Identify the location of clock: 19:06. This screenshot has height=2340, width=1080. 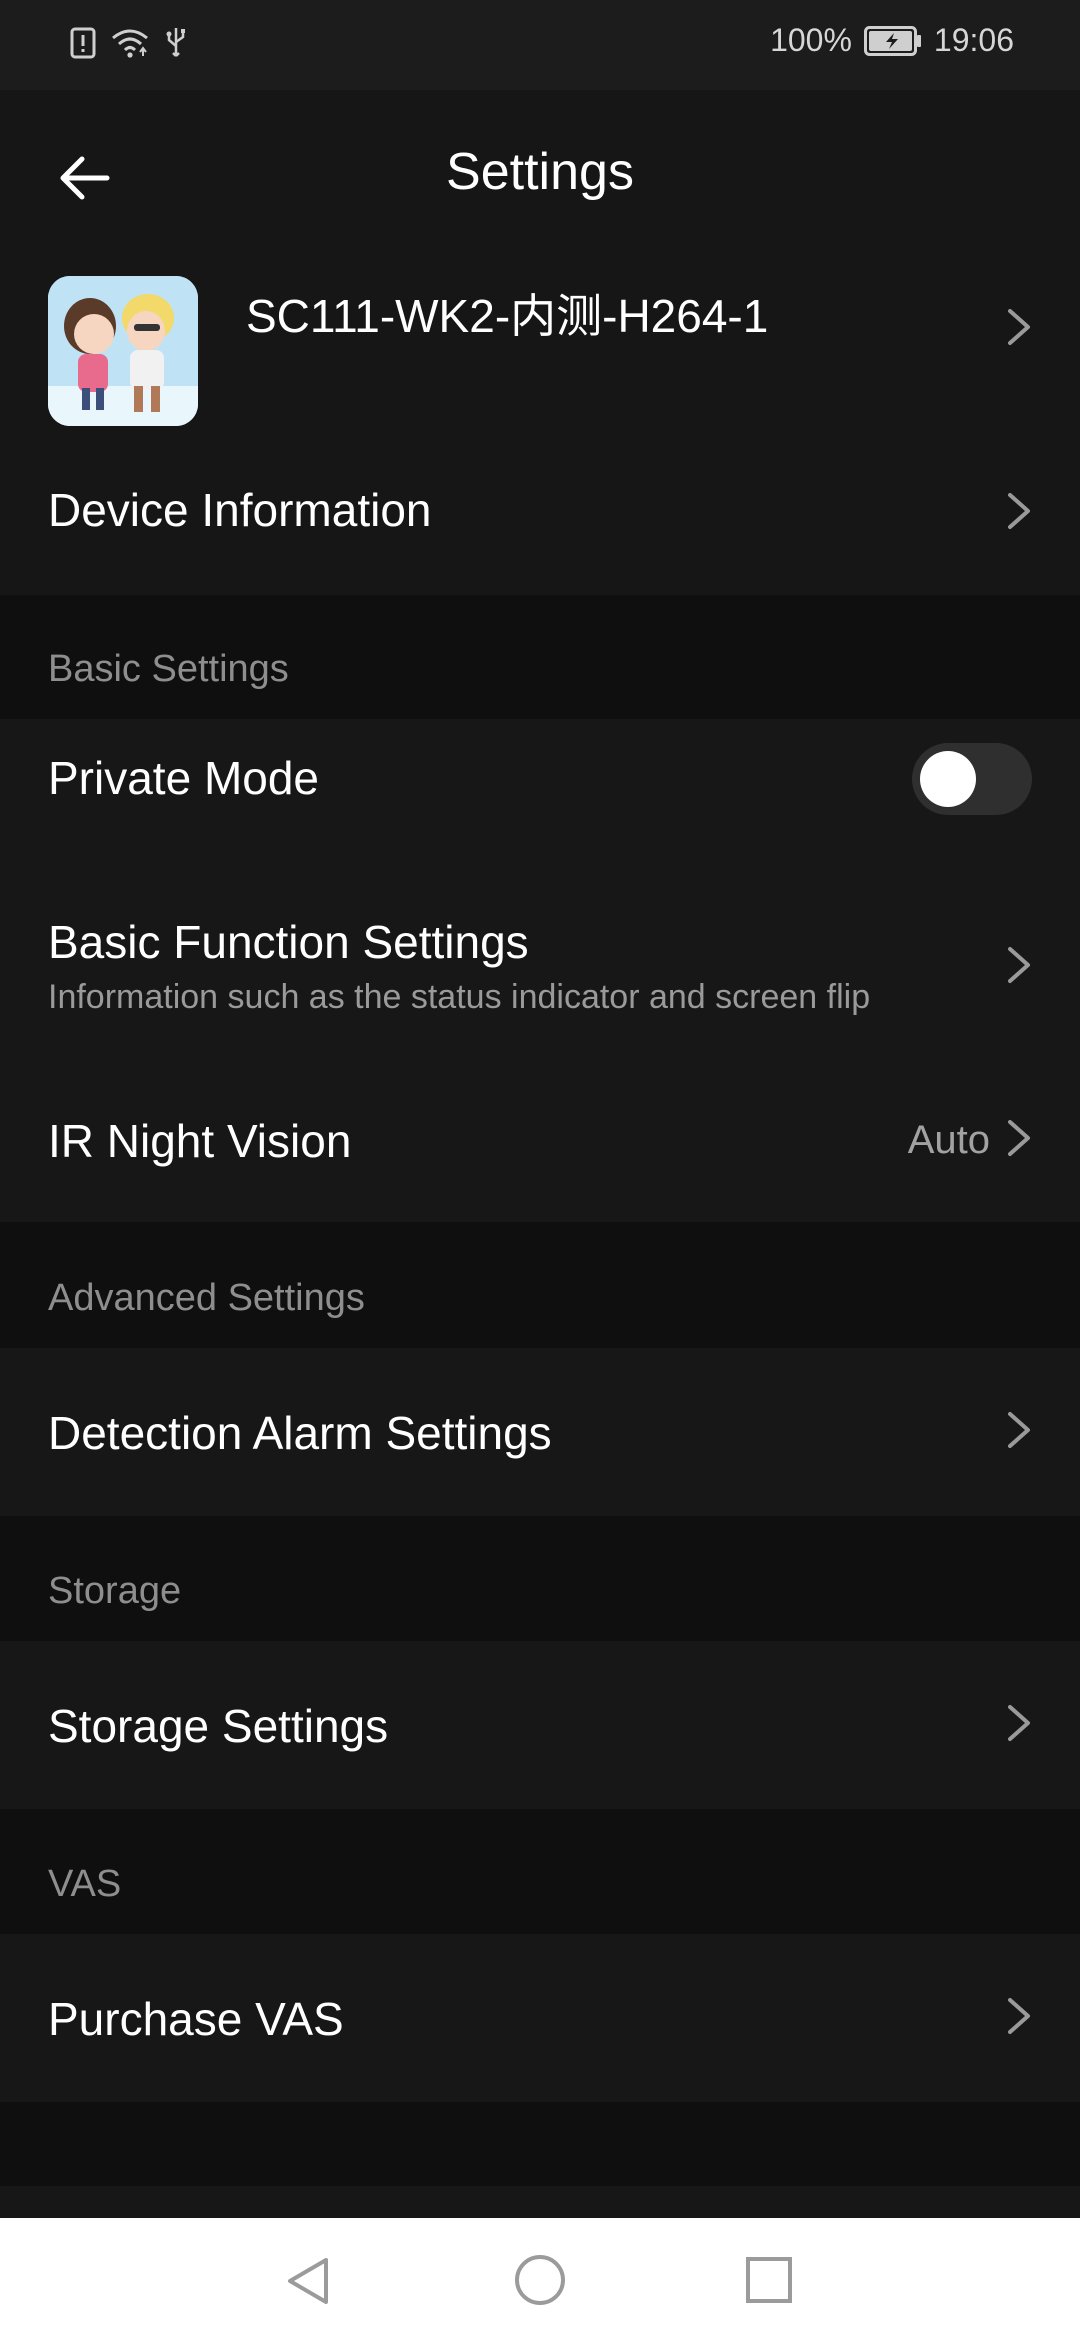
(973, 40).